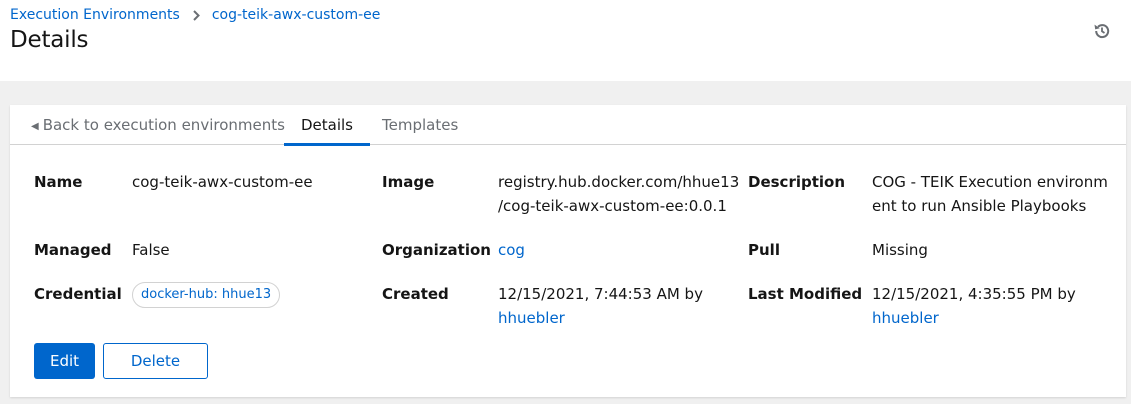 The image size is (1131, 404). What do you see at coordinates (979, 206) in the screenshot?
I see `description-value-line2: ent to run Ansible Playbooks` at bounding box center [979, 206].